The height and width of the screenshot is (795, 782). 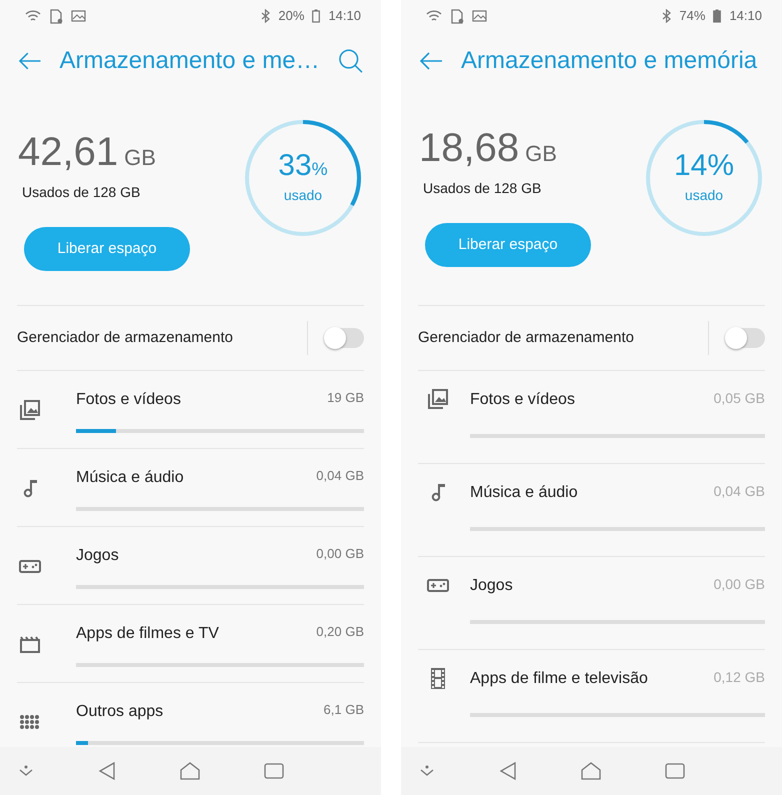 I want to click on battery-level: 20%, so click(x=291, y=16).